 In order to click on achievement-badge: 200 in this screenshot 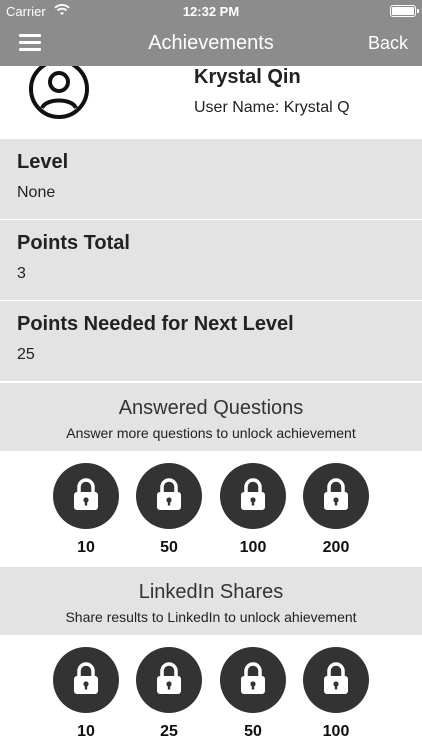, I will do `click(336, 510)`.